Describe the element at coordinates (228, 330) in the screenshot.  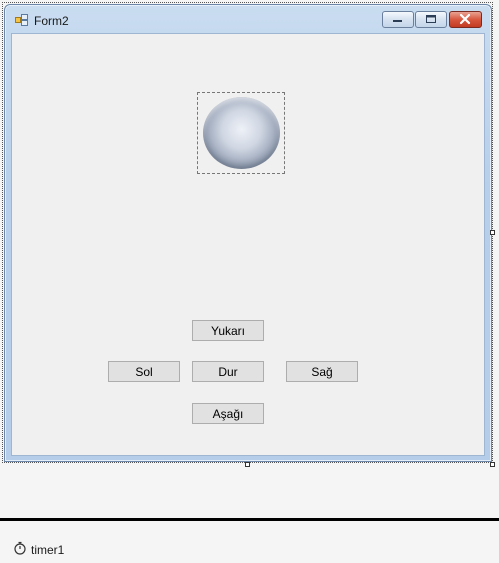
I see `up-button: Yukarı` at that location.